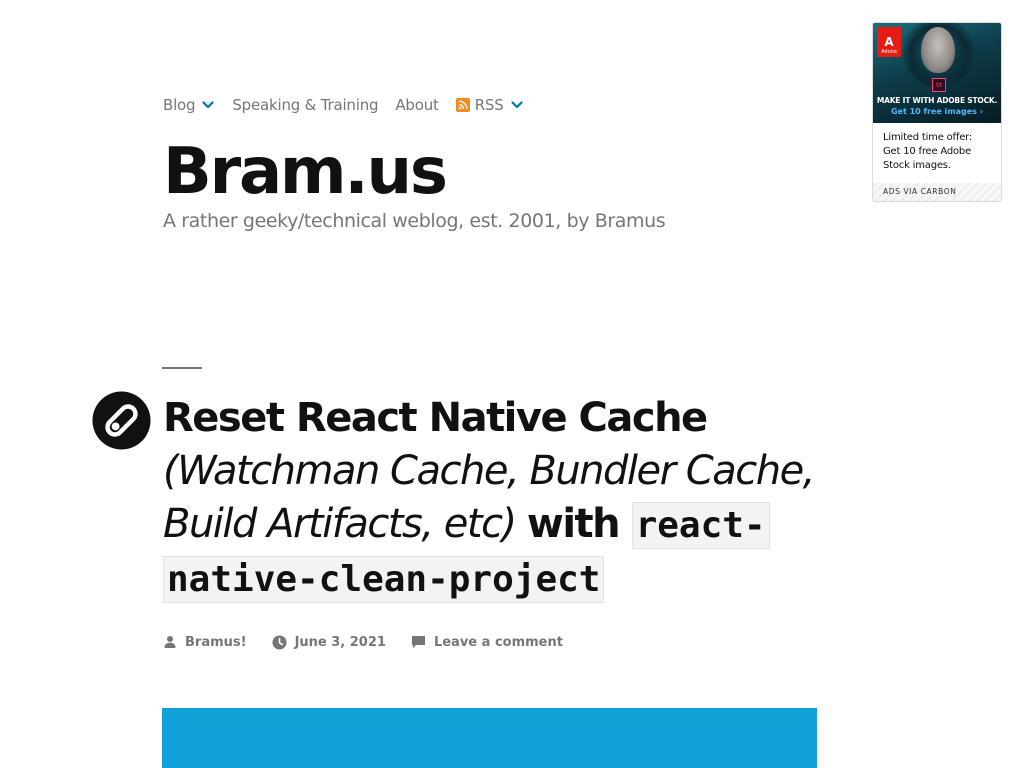  Describe the element at coordinates (179, 105) in the screenshot. I see `nav-item-blog-label: Blog` at that location.